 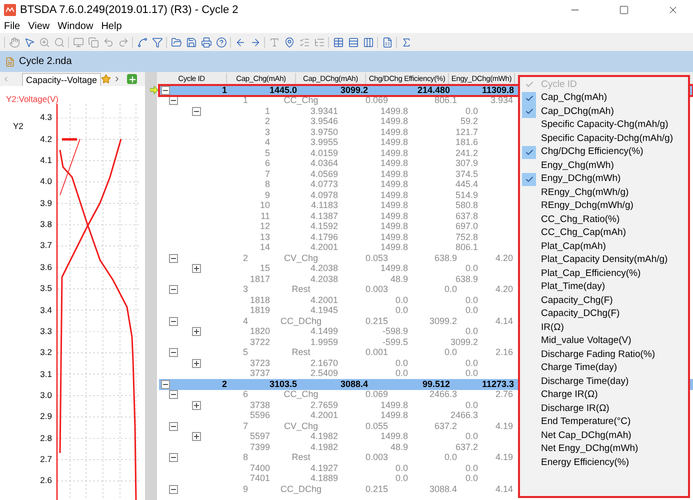 What do you see at coordinates (604, 247) in the screenshot?
I see `column-menu-item: Plat_Cap(mAh)` at bounding box center [604, 247].